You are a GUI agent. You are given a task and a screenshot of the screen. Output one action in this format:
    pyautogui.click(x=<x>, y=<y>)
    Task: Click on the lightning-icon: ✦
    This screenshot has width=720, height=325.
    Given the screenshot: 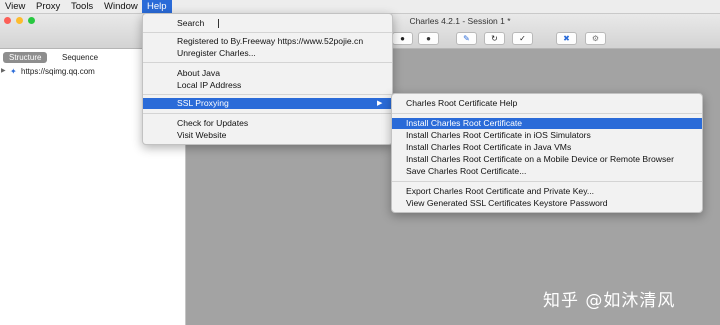 What is the action you would take?
    pyautogui.click(x=13, y=71)
    